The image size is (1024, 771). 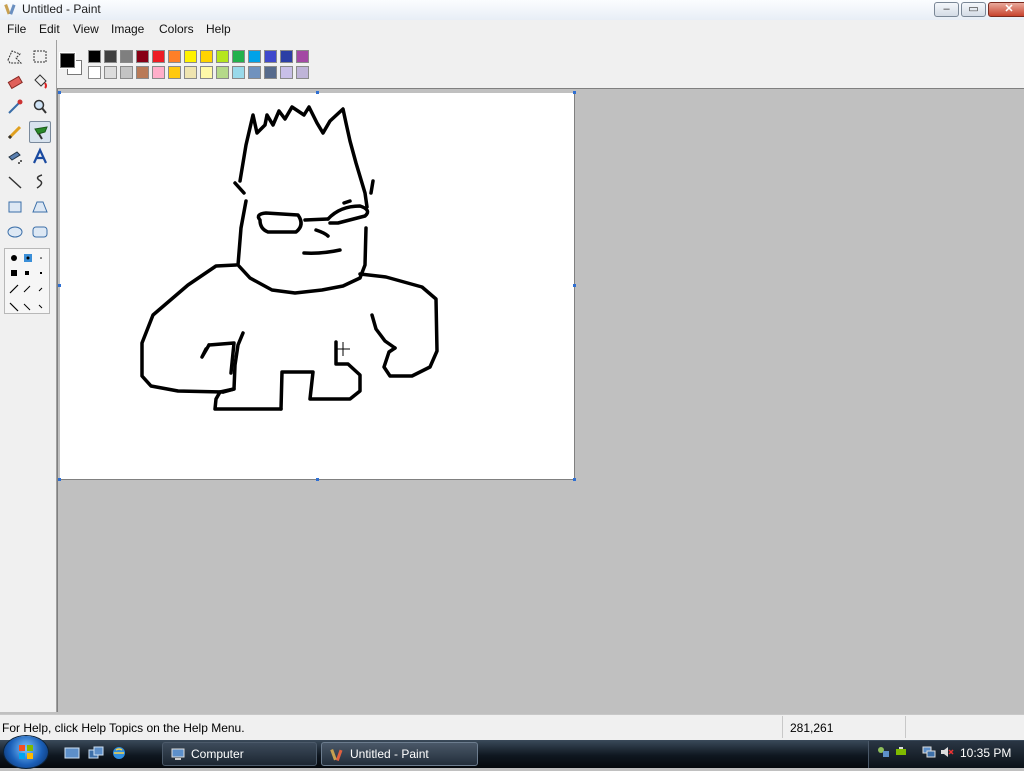 What do you see at coordinates (574, 285) in the screenshot?
I see `resize-handle-right` at bounding box center [574, 285].